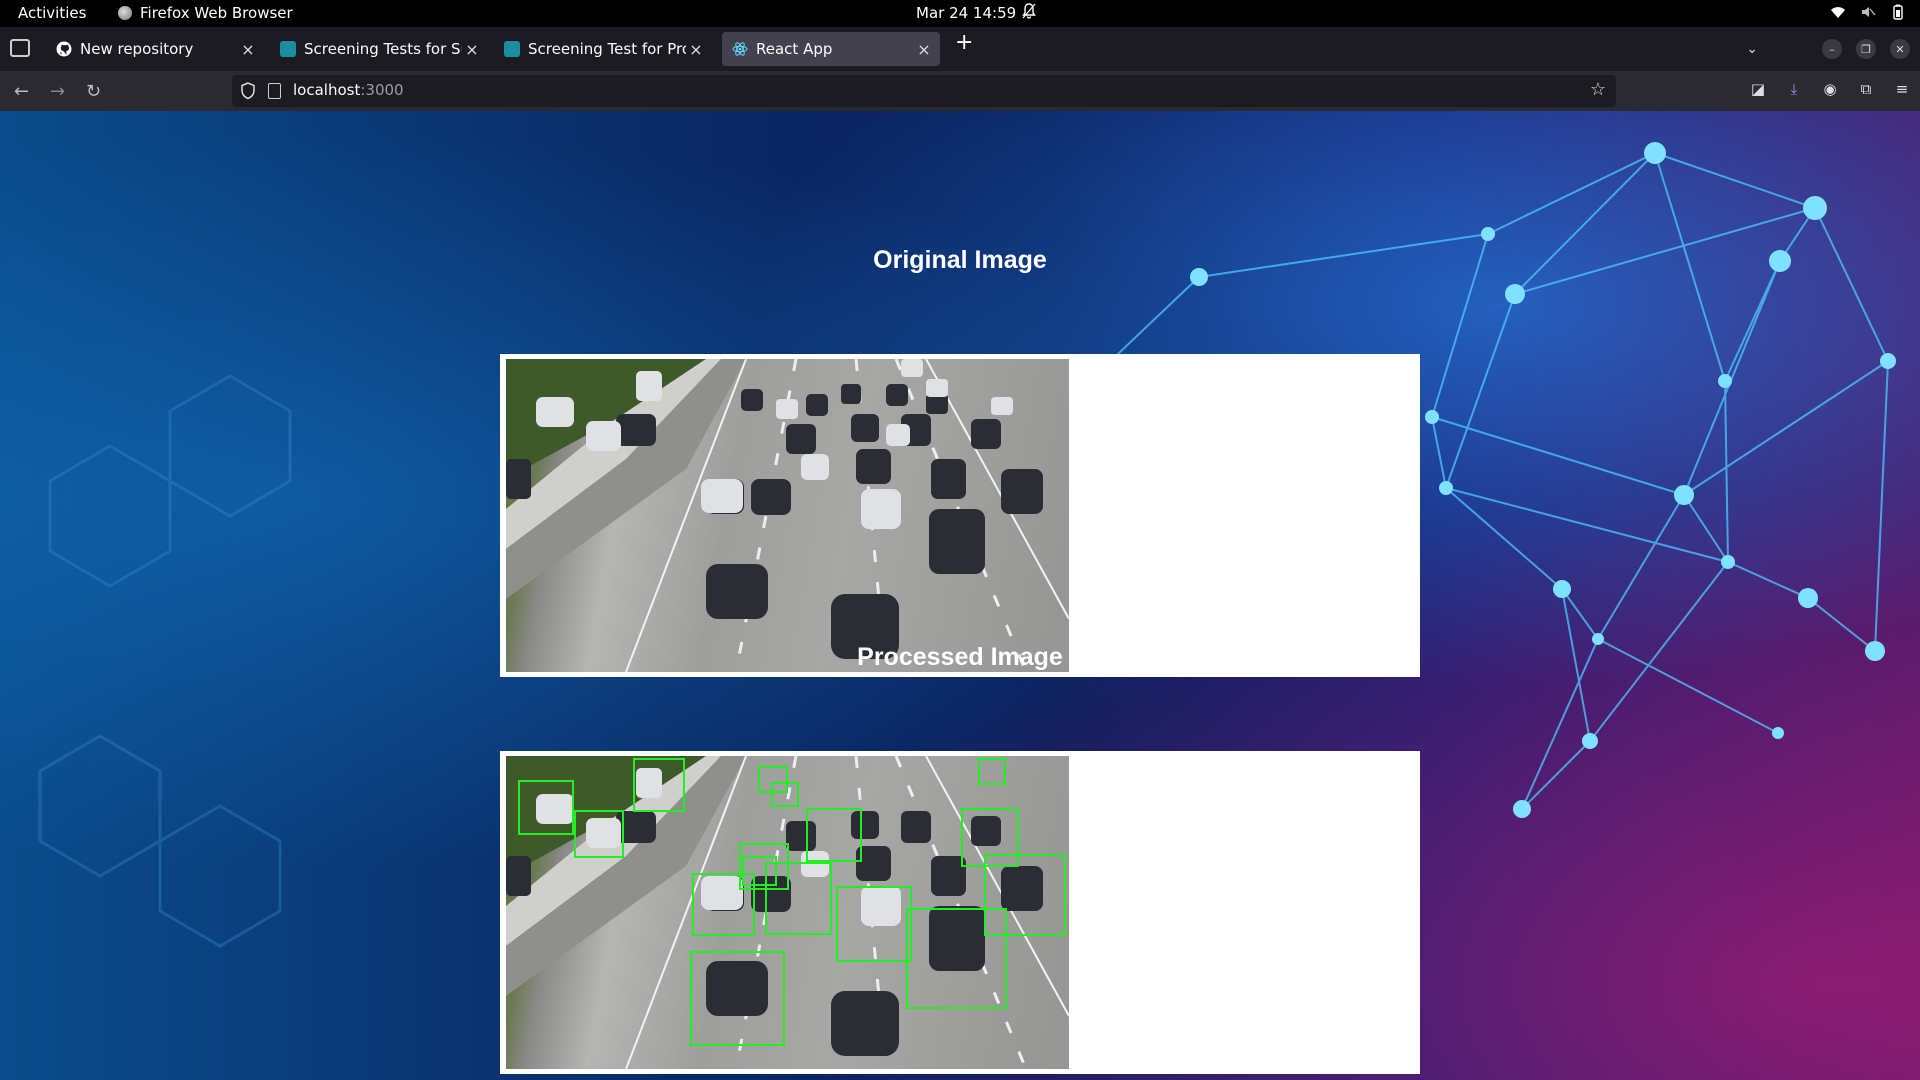 This screenshot has height=1080, width=1920. I want to click on address-bar: localhost:3000 ☆, so click(924, 91).